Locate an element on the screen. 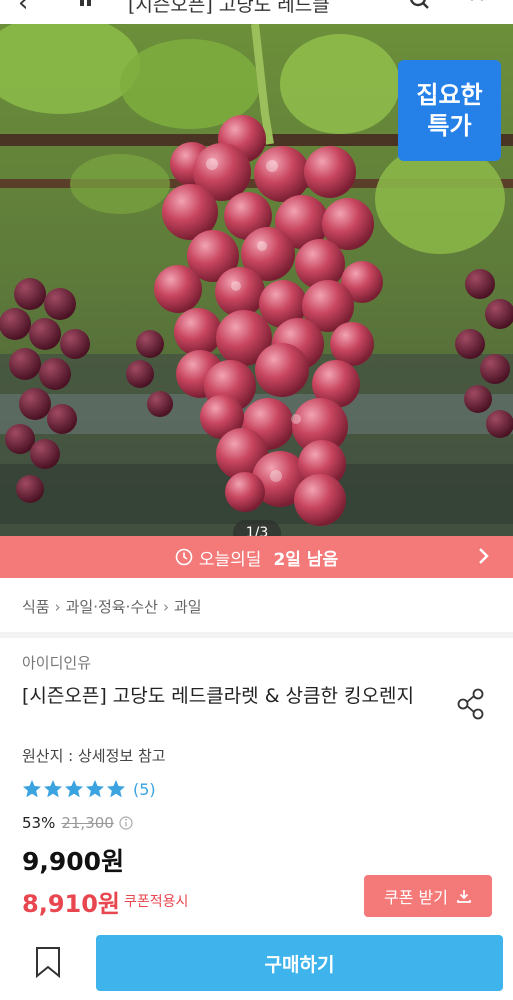  badge-line-2: 특가 is located at coordinates (449, 126).